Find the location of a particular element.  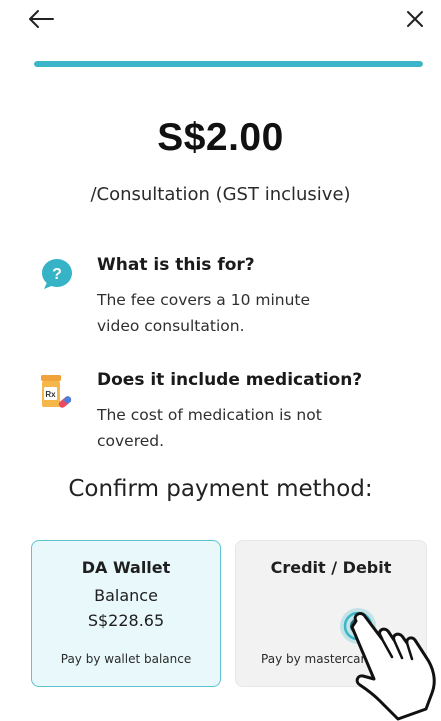

info-title: Does it include medication? is located at coordinates (230, 380).